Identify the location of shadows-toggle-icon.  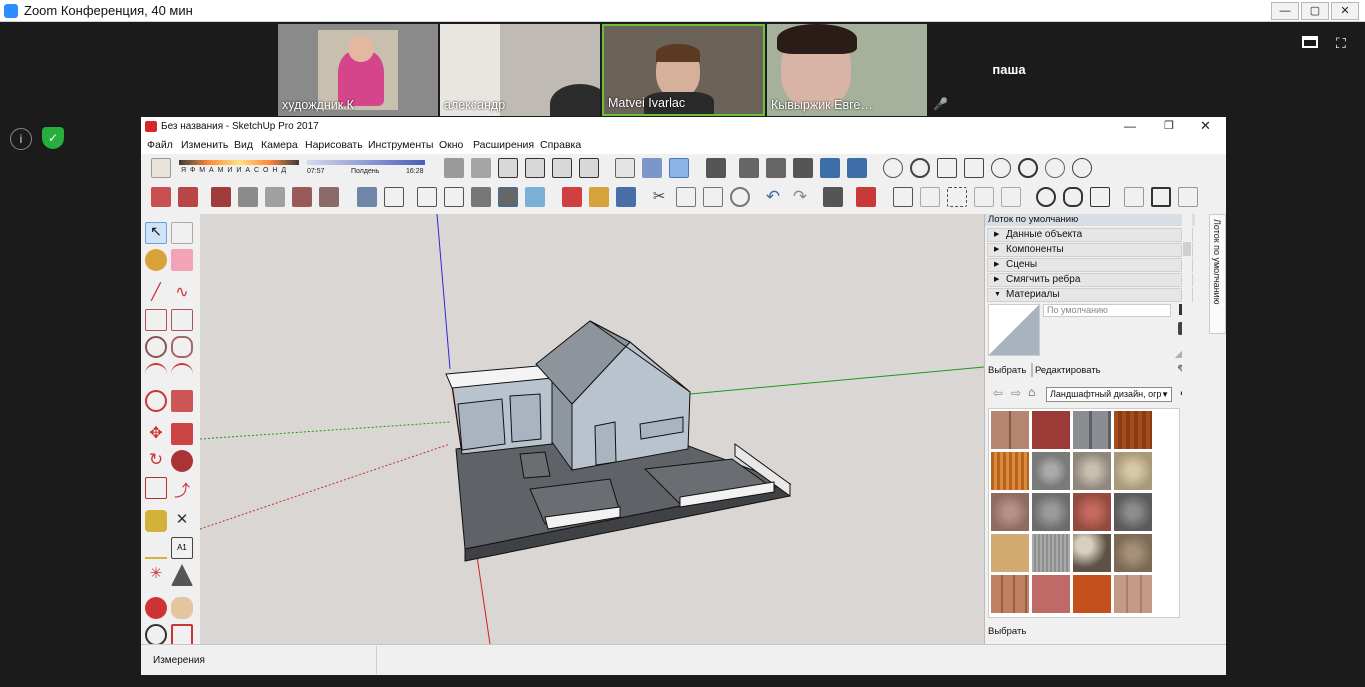
(161, 168).